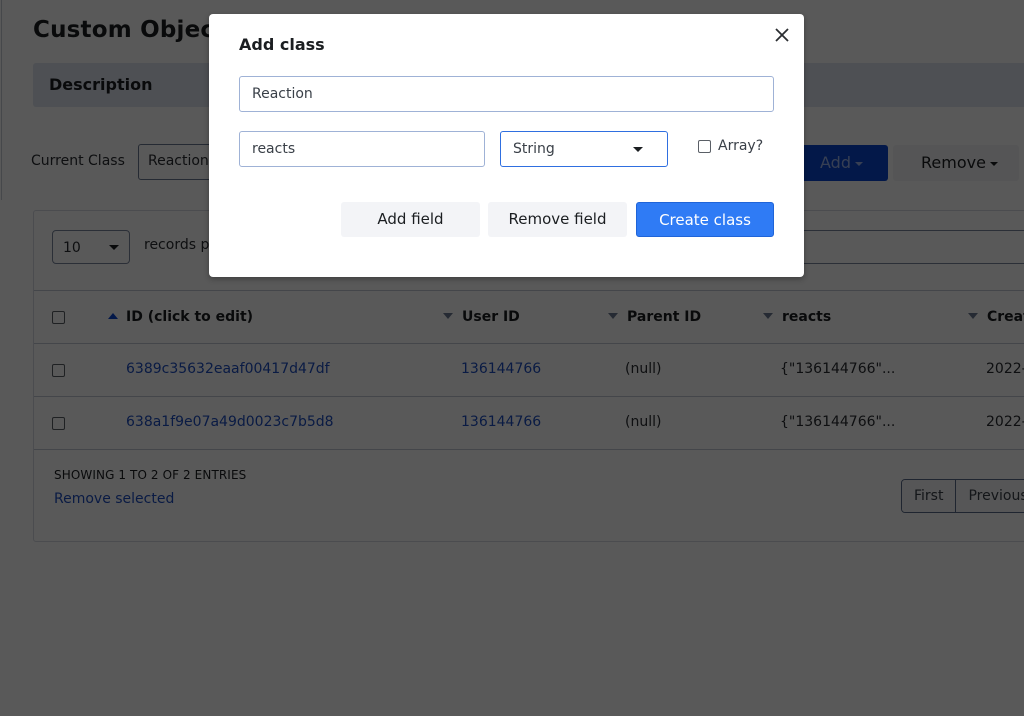 The height and width of the screenshot is (716, 1024). What do you see at coordinates (410, 219) in the screenshot?
I see `add-field-button: Add field` at bounding box center [410, 219].